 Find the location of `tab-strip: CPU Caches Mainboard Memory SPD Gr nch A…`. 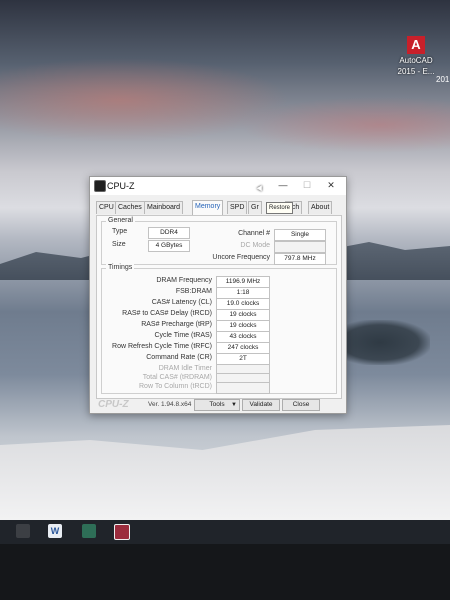

tab-strip: CPU Caches Mainboard Memory SPD Gr nch A… is located at coordinates (218, 207).